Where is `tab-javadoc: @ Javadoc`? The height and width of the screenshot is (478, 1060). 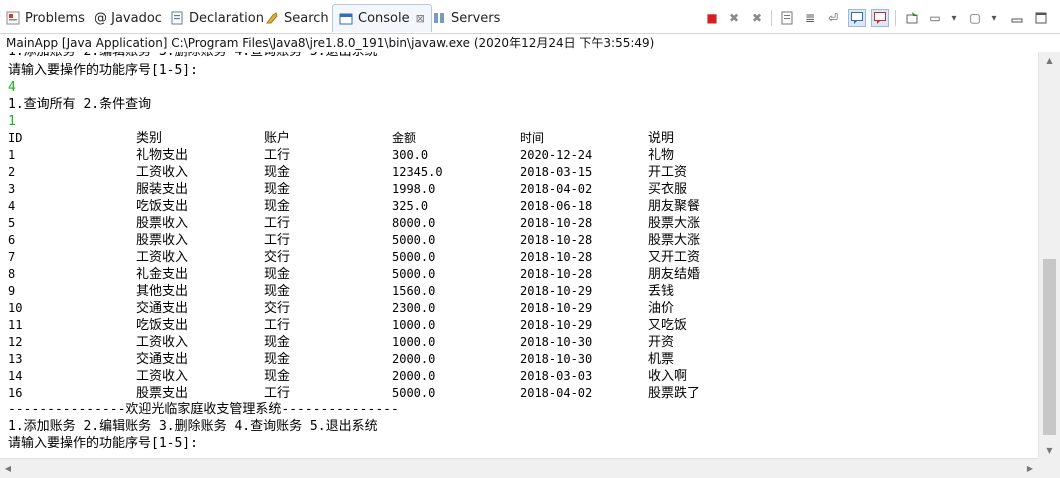 tab-javadoc: @ Javadoc is located at coordinates (128, 18).